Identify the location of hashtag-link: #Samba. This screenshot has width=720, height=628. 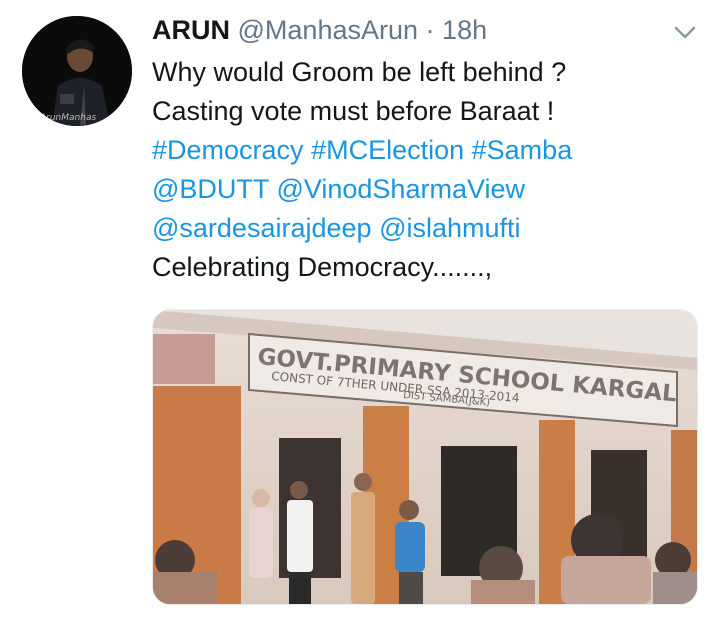
(522, 150).